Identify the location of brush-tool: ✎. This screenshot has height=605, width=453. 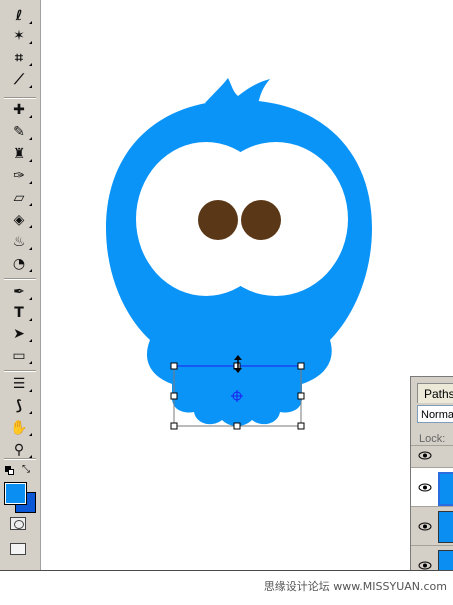
(19, 132).